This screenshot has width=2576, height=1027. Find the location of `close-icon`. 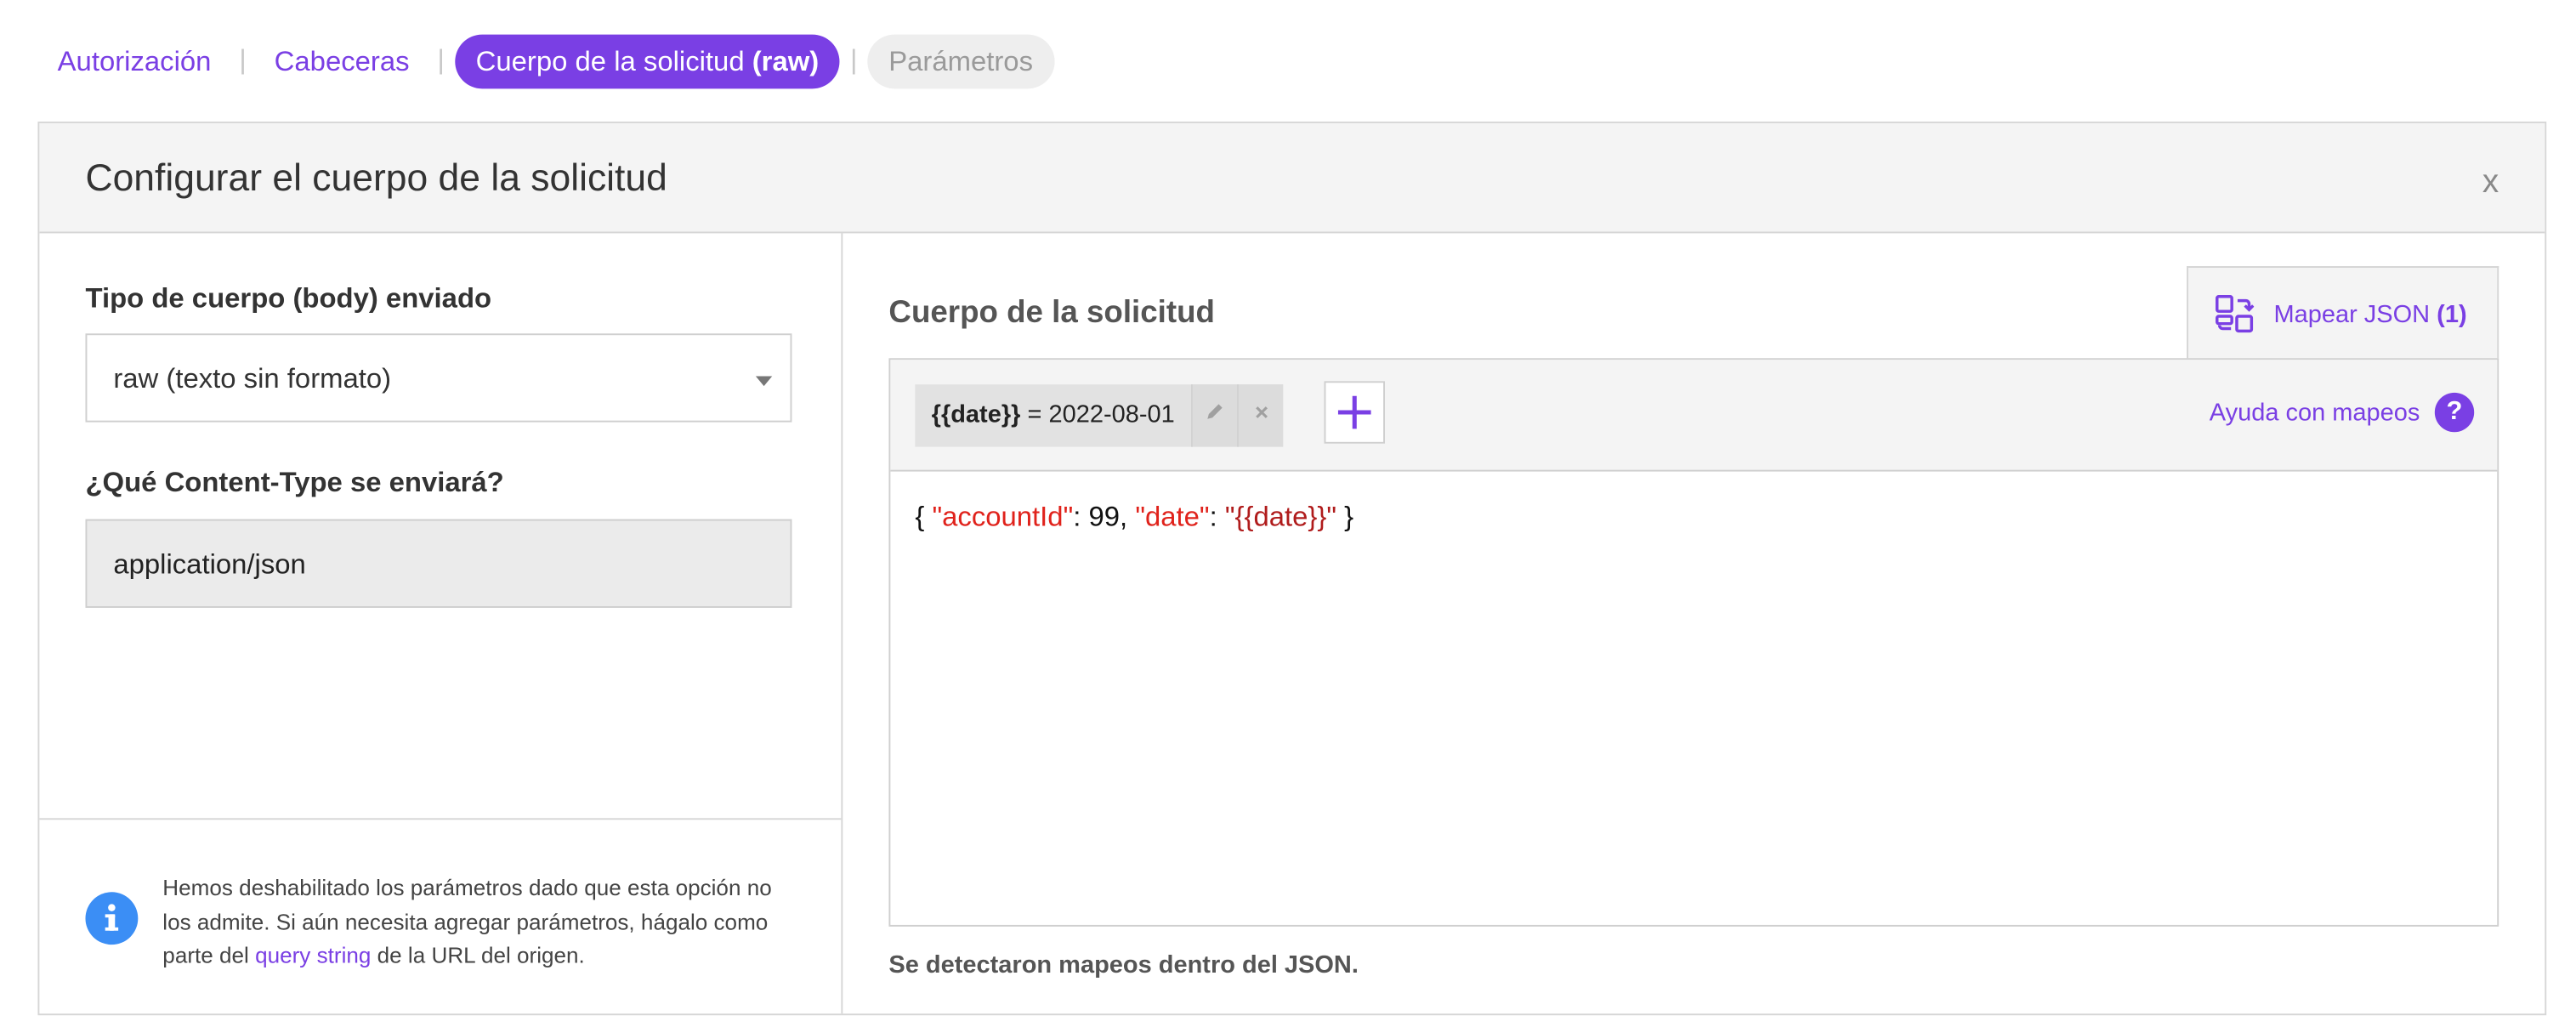

close-icon is located at coordinates (1261, 414).